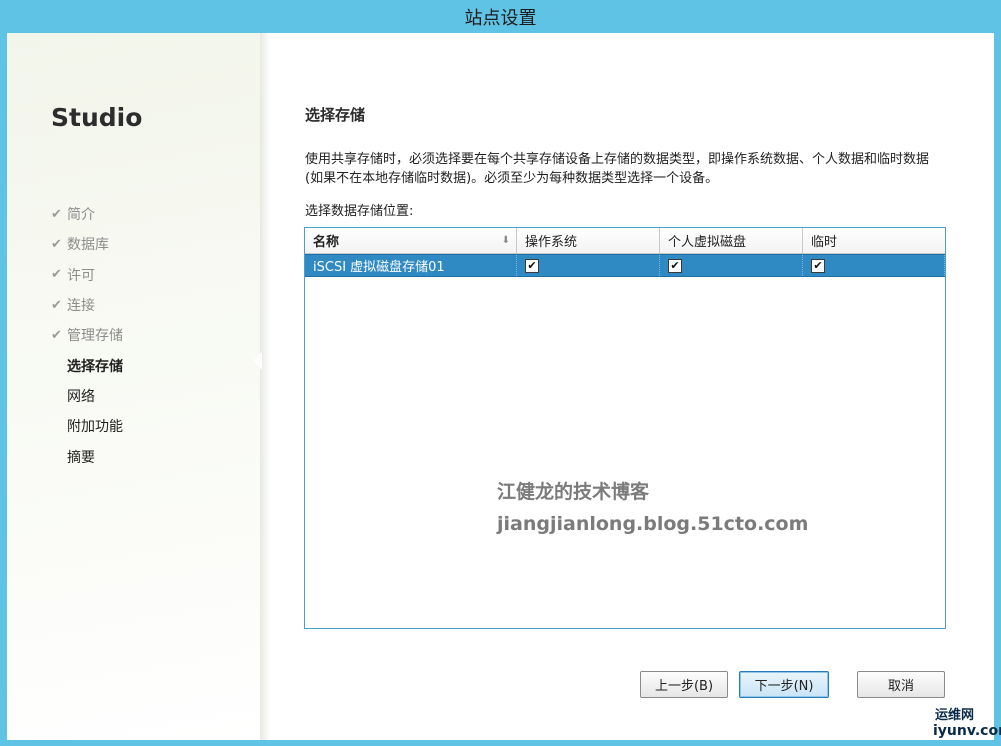 This screenshot has width=1001, height=746. I want to click on row-name-cell: iSCSI 虚拟磁盘存储01, so click(411, 265).